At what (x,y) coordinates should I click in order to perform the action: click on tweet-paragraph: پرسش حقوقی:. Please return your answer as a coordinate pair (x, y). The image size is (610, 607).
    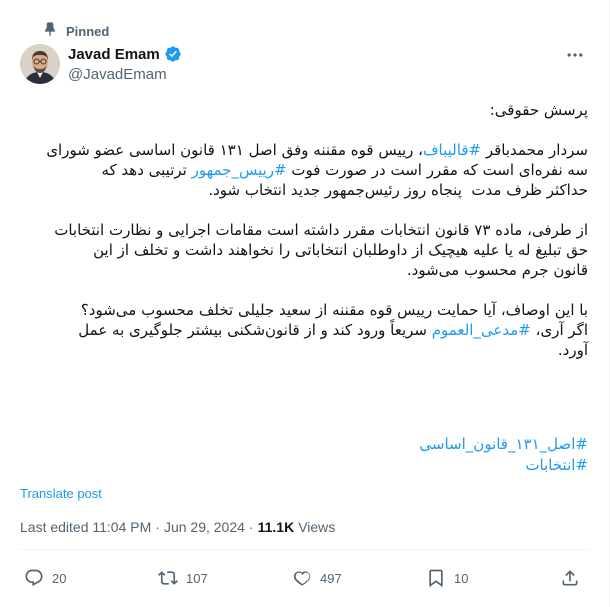
    Looking at the image, I should click on (304, 110).